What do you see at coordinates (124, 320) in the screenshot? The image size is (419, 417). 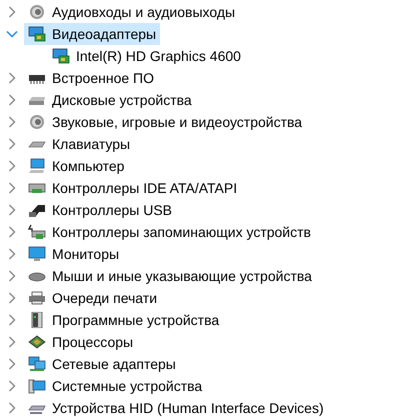 I see `tree-item: Программные устройства` at bounding box center [124, 320].